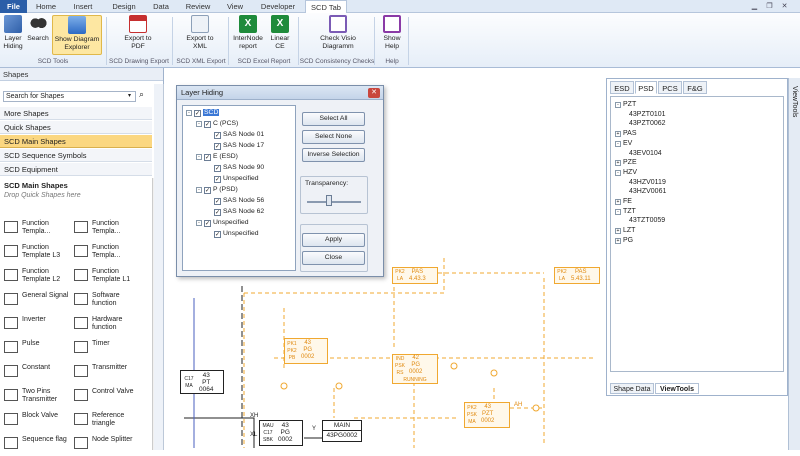 This screenshot has height=456, width=800. Describe the element at coordinates (625, 230) in the screenshot. I see `viewtools-tree-item: + LZT` at that location.